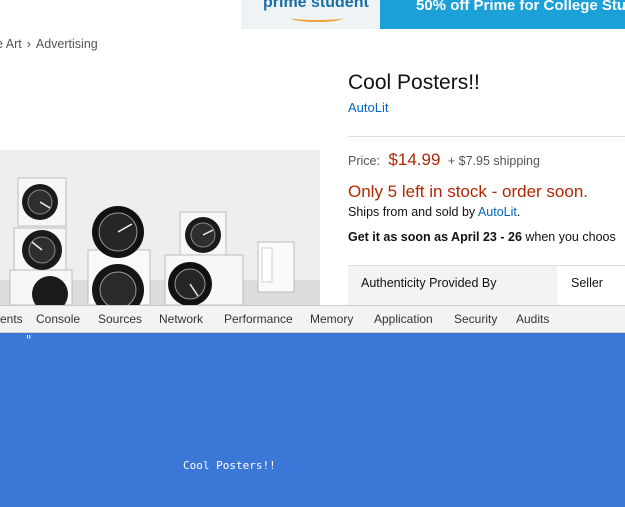  I want to click on breadcrumb: e Art › Advertising, so click(49, 44).